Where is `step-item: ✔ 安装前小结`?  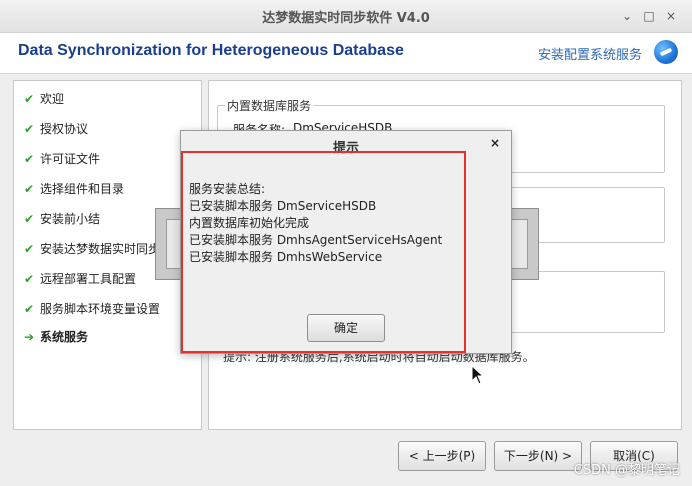
step-item: ✔ 安装前小结 is located at coordinates (62, 219).